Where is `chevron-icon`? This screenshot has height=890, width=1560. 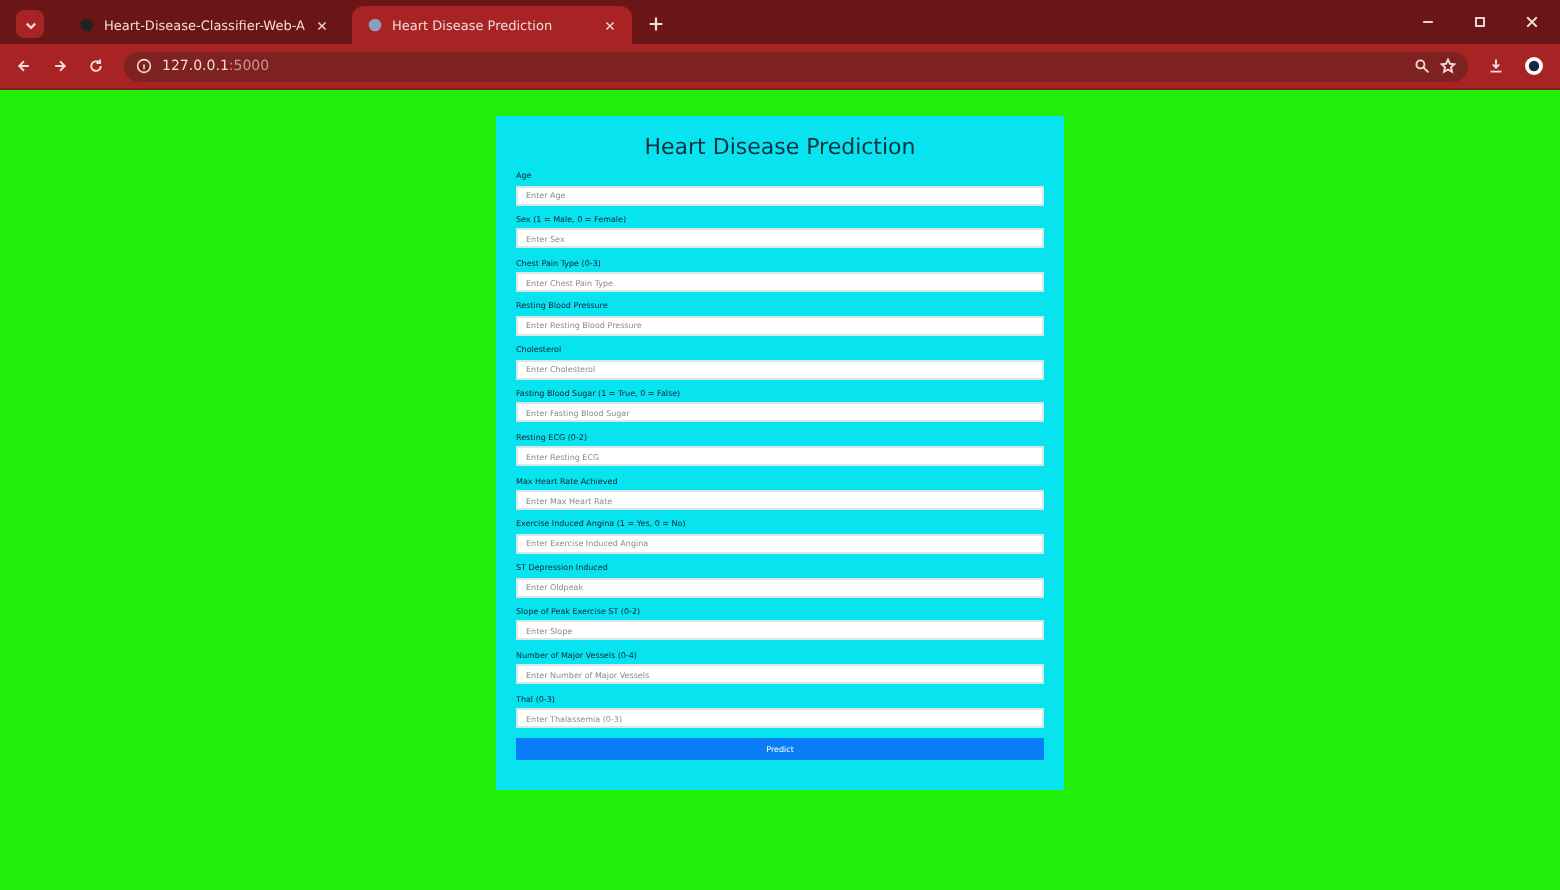 chevron-icon is located at coordinates (30, 24).